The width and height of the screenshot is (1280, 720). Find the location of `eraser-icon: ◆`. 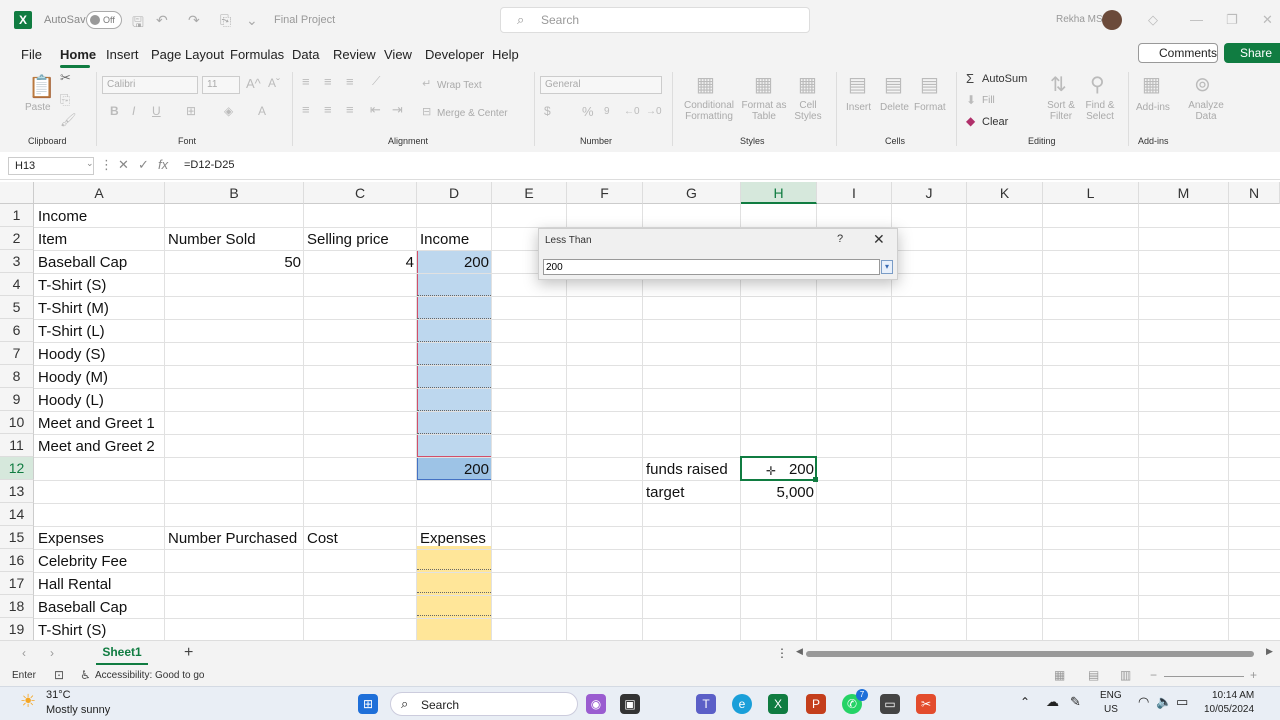

eraser-icon: ◆ is located at coordinates (970, 121).